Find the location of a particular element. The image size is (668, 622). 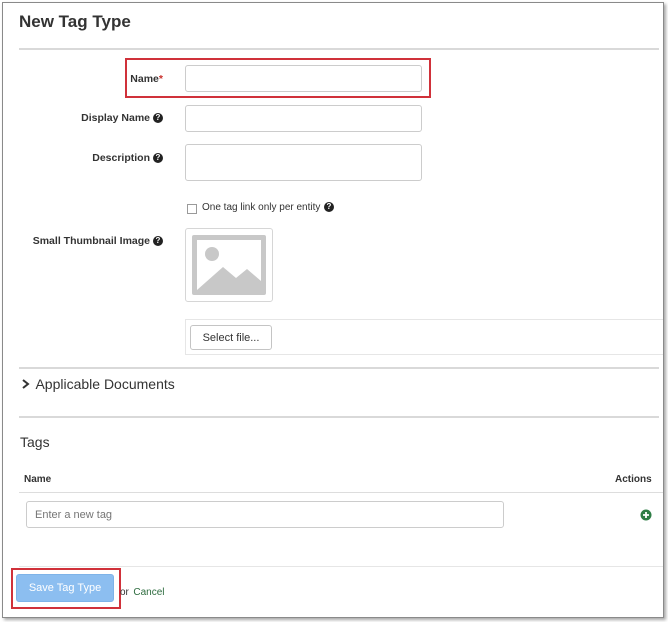

description-label: Description? is located at coordinates (103, 158).